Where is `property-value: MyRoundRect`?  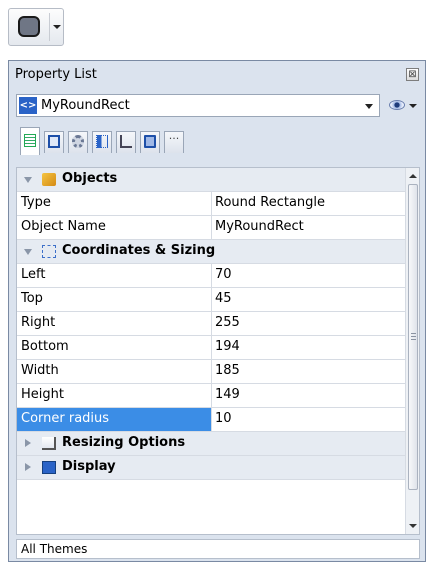
property-value: MyRoundRect is located at coordinates (308, 227).